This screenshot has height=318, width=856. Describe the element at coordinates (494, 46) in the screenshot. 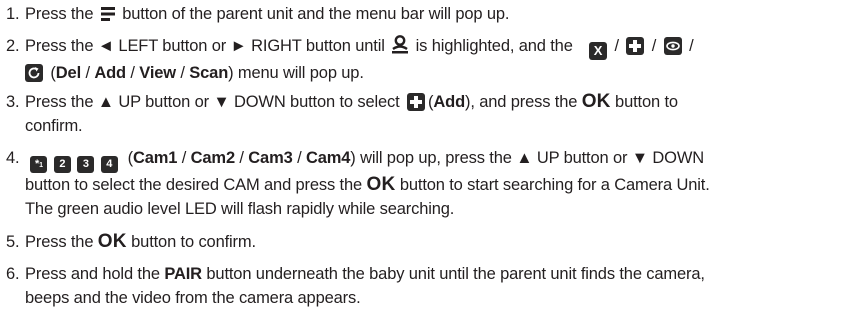

I see `step-text: is highlighted, and the` at that location.